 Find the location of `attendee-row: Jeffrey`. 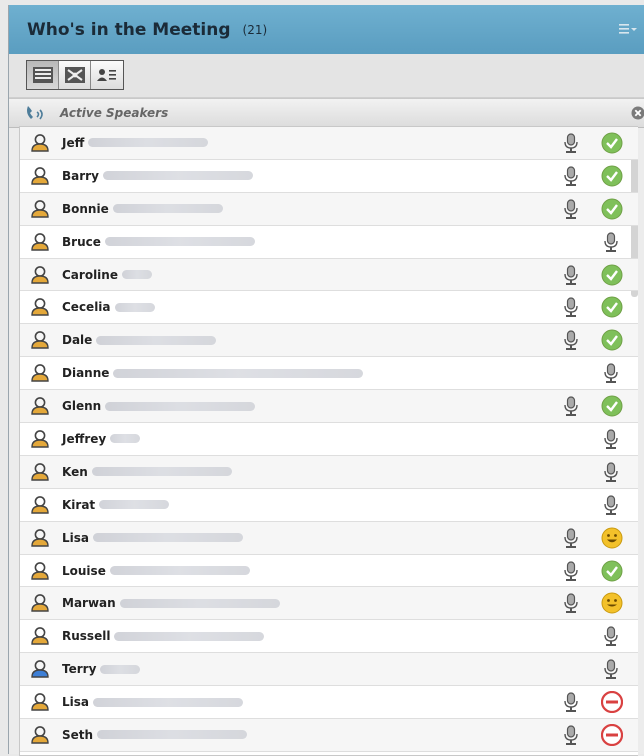

attendee-row: Jeffrey is located at coordinates (329, 439).